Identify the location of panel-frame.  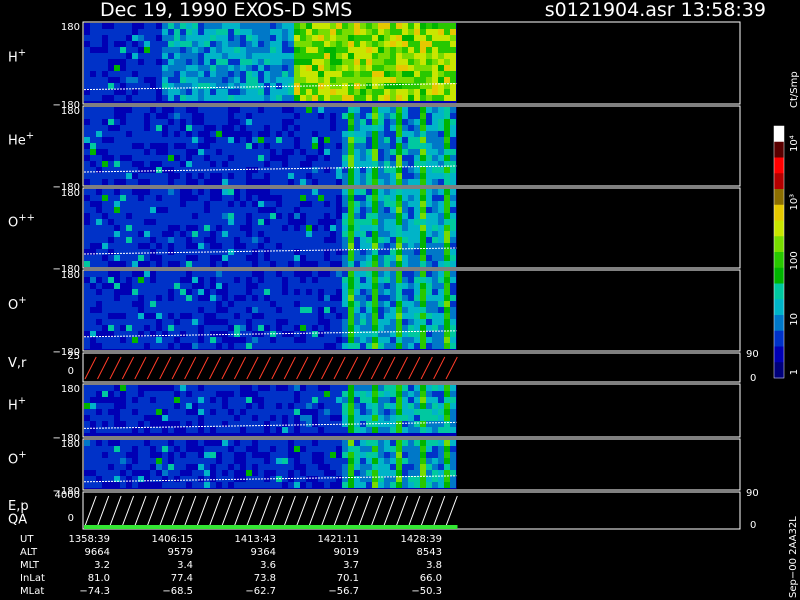
(411, 510).